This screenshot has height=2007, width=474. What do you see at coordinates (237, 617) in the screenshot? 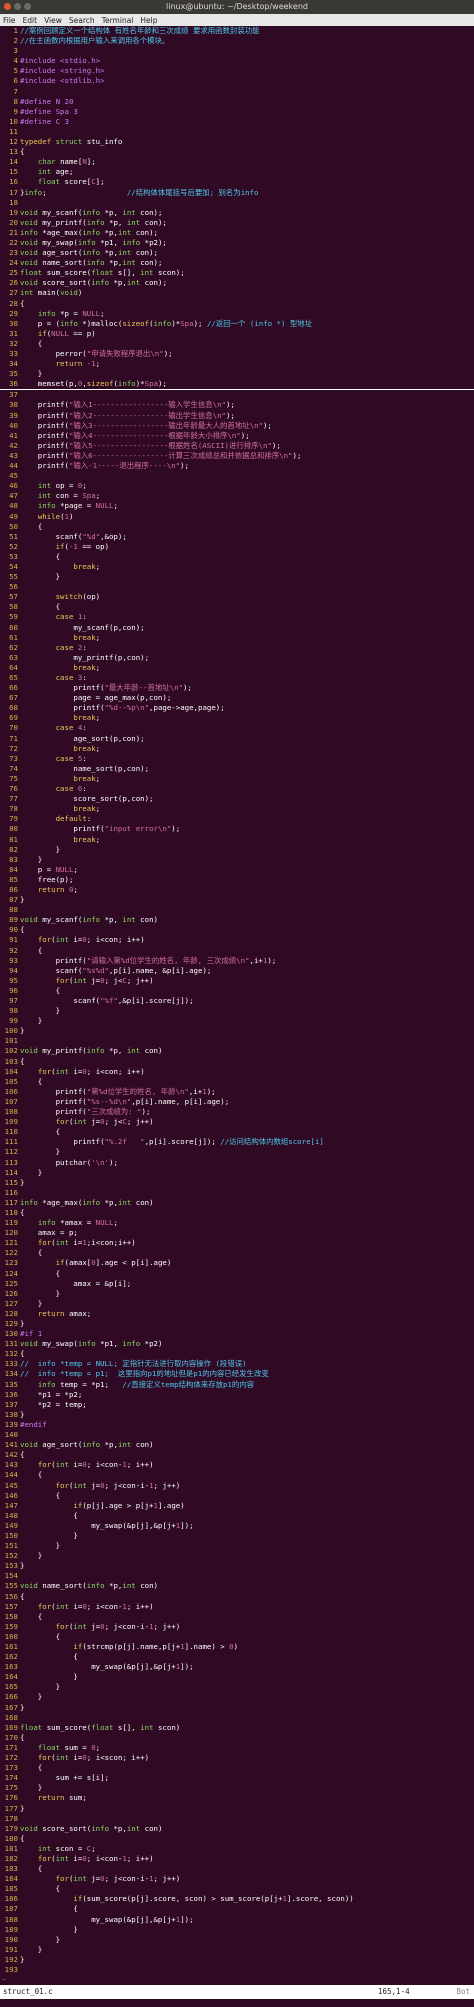
I see `code-line: 59 case 1:` at bounding box center [237, 617].